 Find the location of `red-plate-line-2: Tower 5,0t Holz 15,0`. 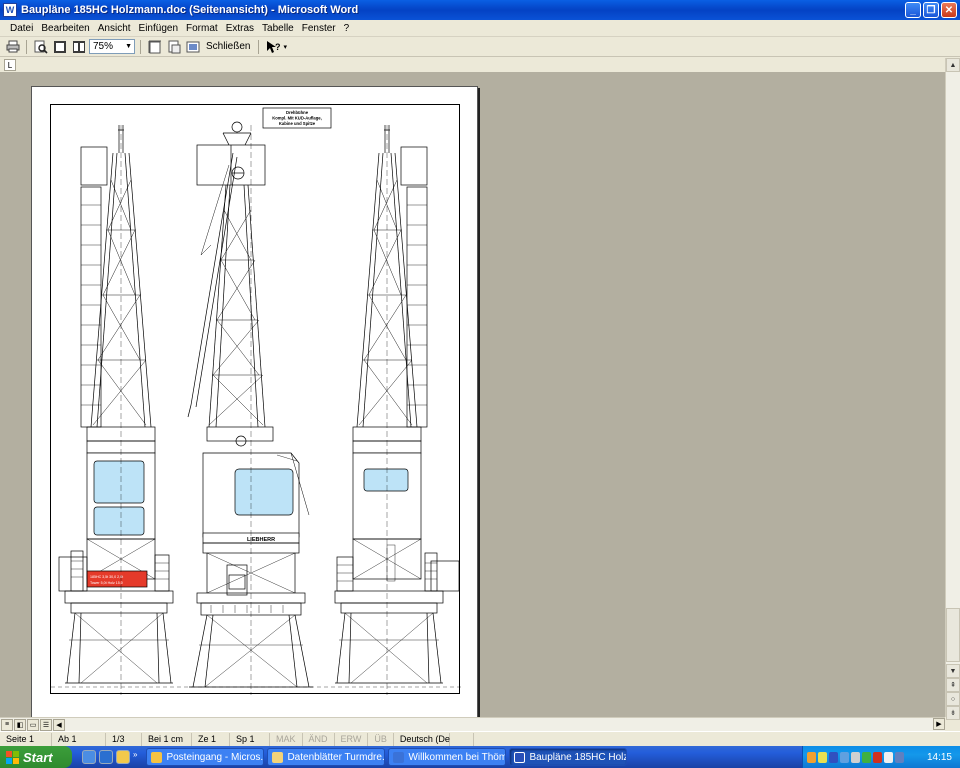

red-plate-line-2: Tower 5,0t Holz 15,0 is located at coordinates (106, 583).